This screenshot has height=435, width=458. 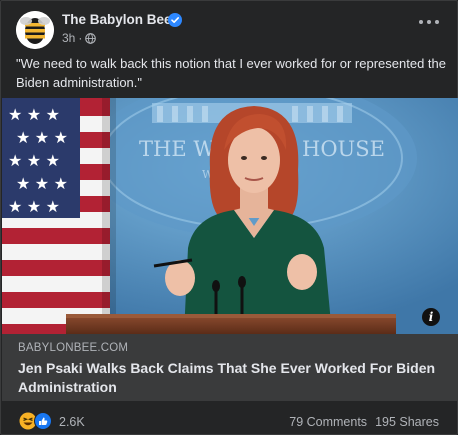 I want to click on engagement-stats: 79 Comments 195 Shares, so click(x=364, y=422).